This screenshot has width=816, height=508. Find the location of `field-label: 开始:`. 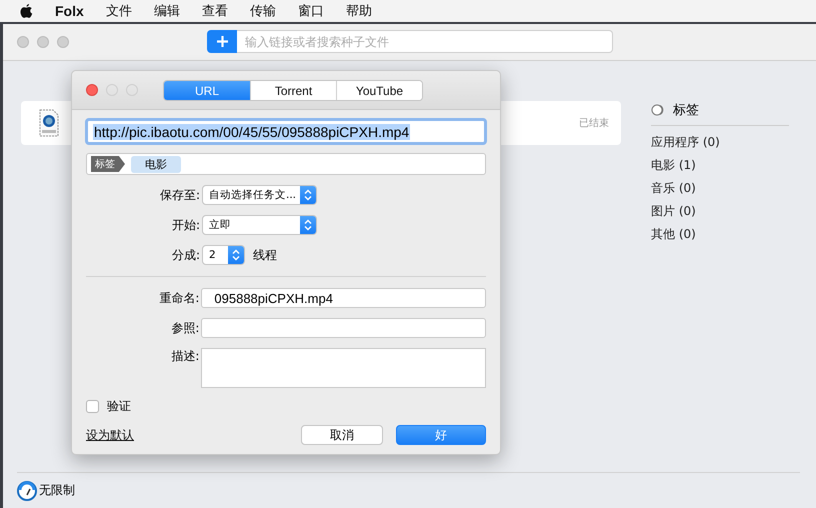

field-label: 开始: is located at coordinates (185, 225).